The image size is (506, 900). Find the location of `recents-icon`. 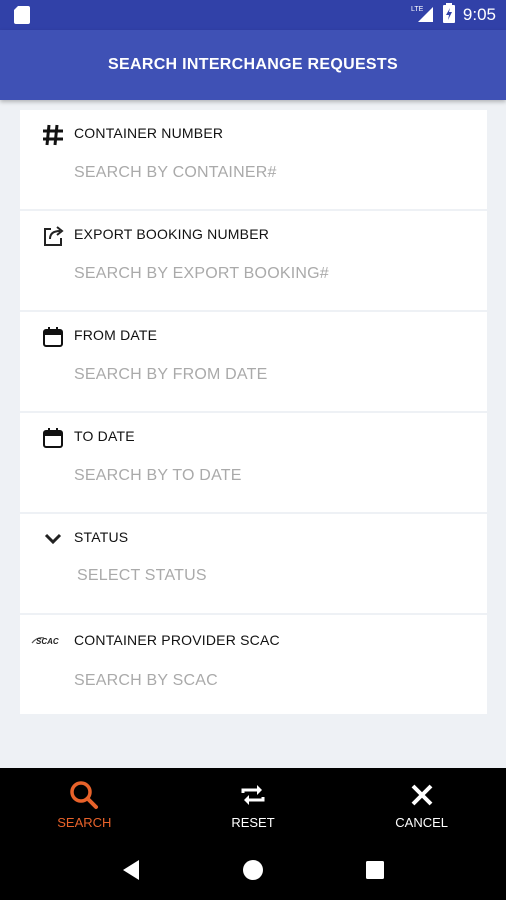

recents-icon is located at coordinates (375, 870).